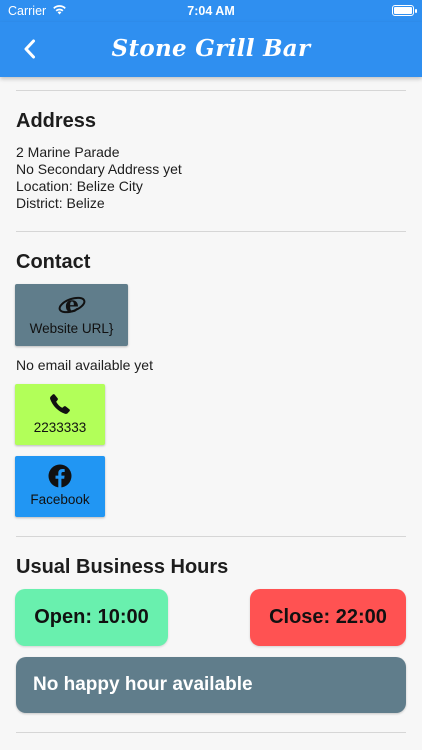 The height and width of the screenshot is (750, 422). I want to click on address-location: Location: Belize City, so click(79, 186).